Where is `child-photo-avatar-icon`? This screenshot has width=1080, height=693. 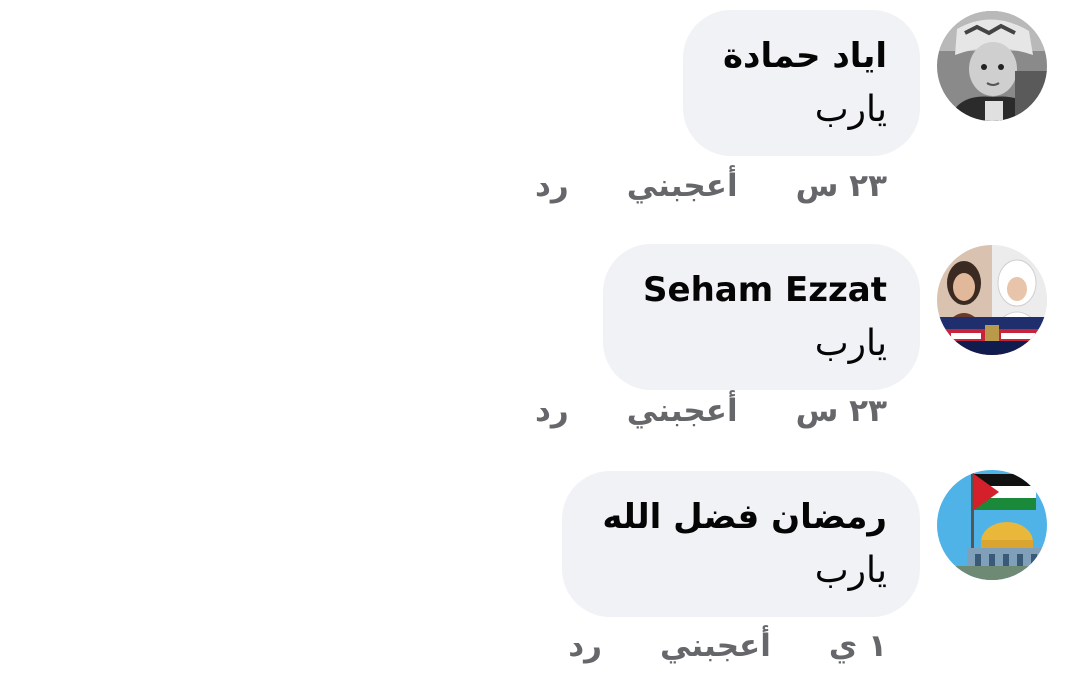
child-photo-avatar-icon is located at coordinates (992, 66).